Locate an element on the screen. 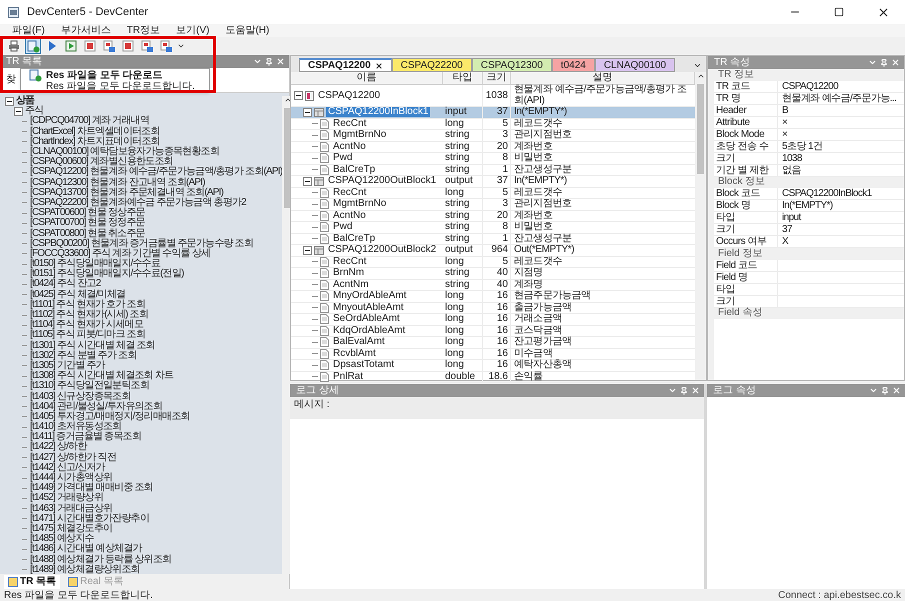  table-row: MnyOrdAbleAmt long 16 현금주문가능금액 is located at coordinates (493, 296).